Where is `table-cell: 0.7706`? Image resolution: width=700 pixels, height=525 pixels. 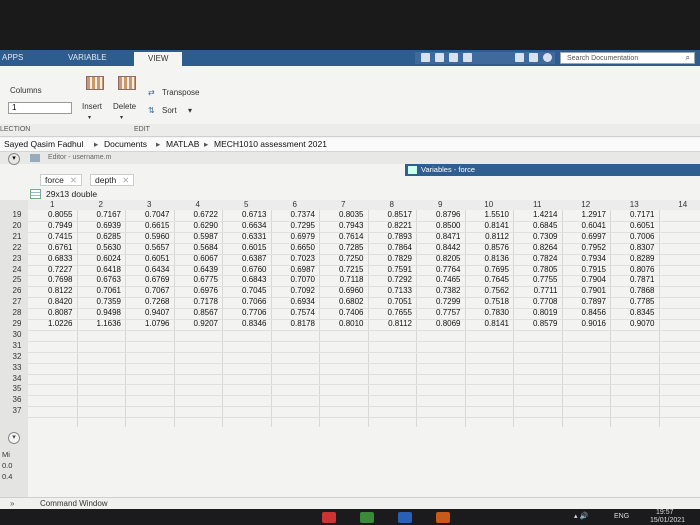 table-cell: 0.7706 is located at coordinates (246, 312).